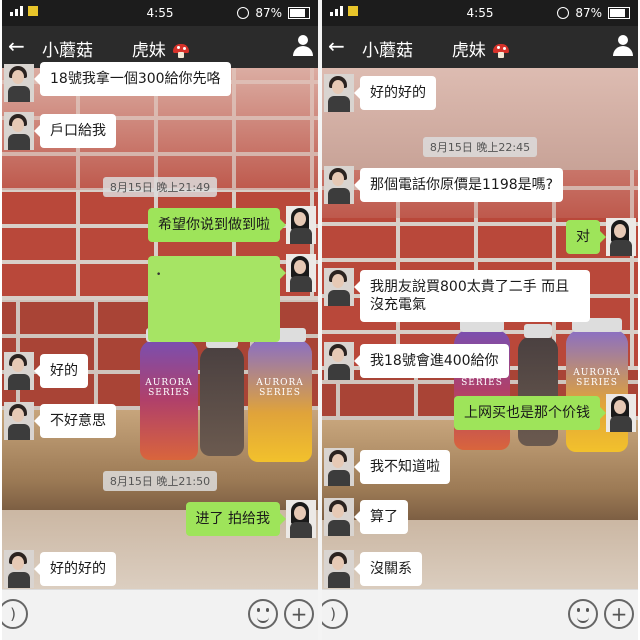  What do you see at coordinates (530, 413) in the screenshot?
I see `message-bubble: 上网买也是那个价钱` at bounding box center [530, 413].